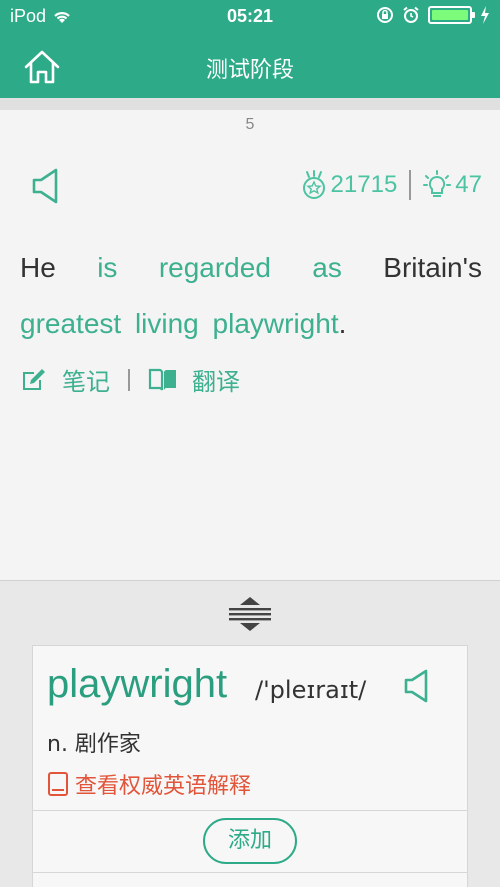 The height and width of the screenshot is (887, 500). Describe the element at coordinates (342, 323) in the screenshot. I see `sentence-punctuation: .` at that location.